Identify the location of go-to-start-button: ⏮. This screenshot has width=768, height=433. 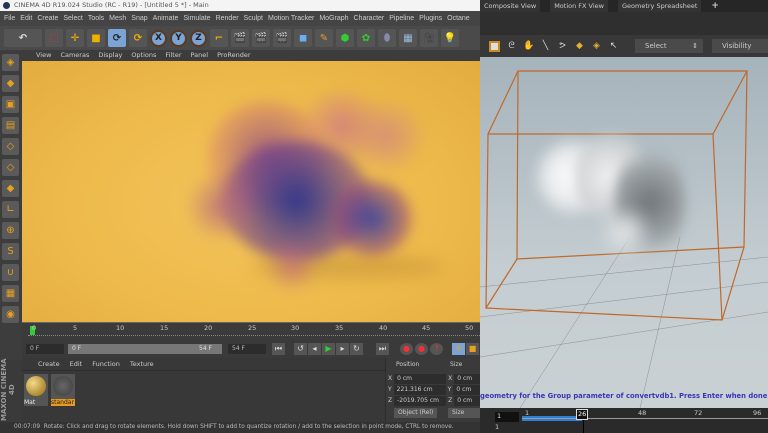
(278, 349).